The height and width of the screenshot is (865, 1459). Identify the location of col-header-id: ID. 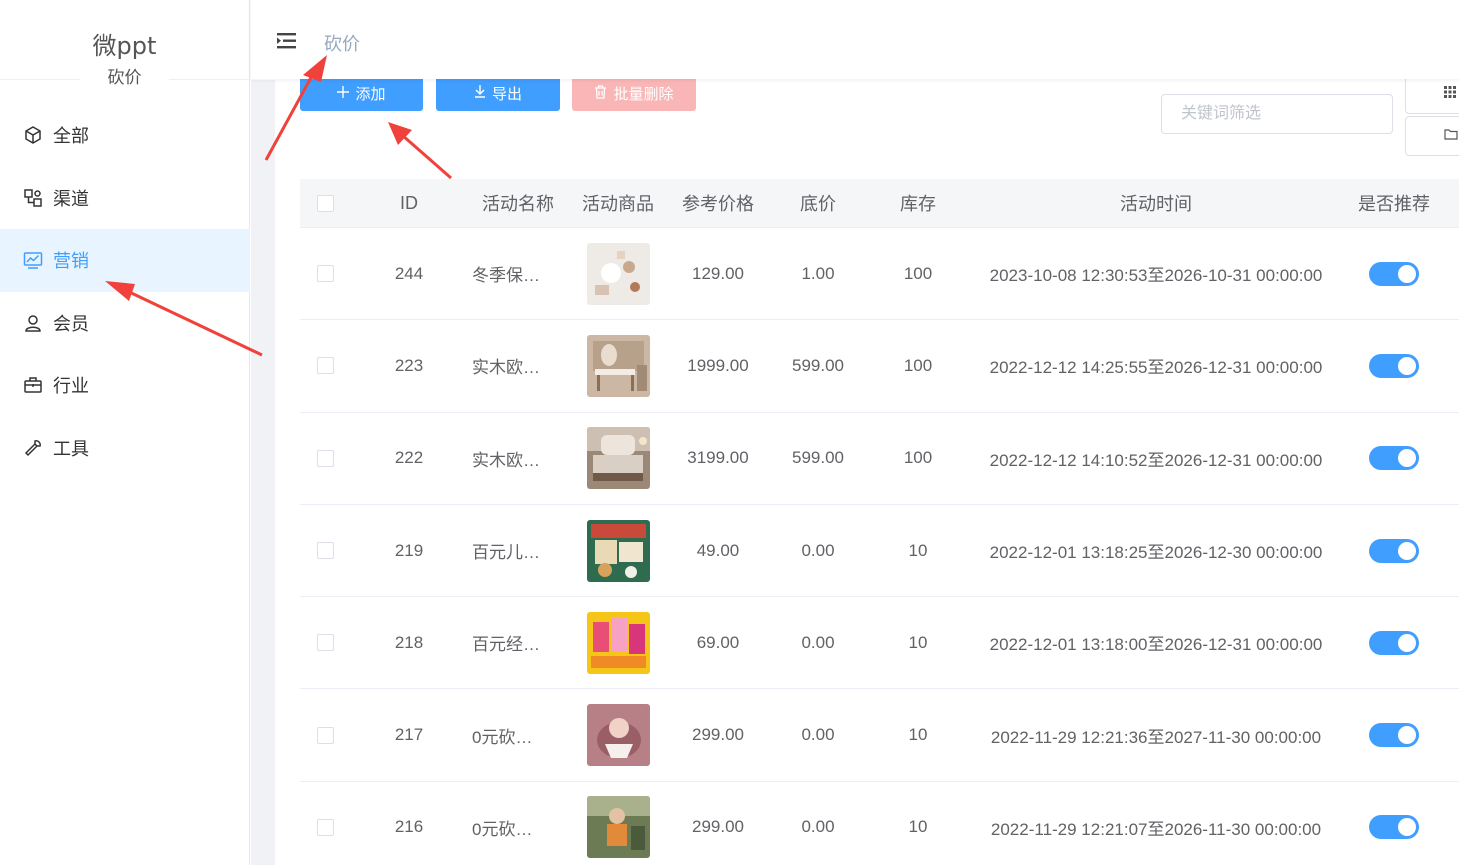
(409, 203).